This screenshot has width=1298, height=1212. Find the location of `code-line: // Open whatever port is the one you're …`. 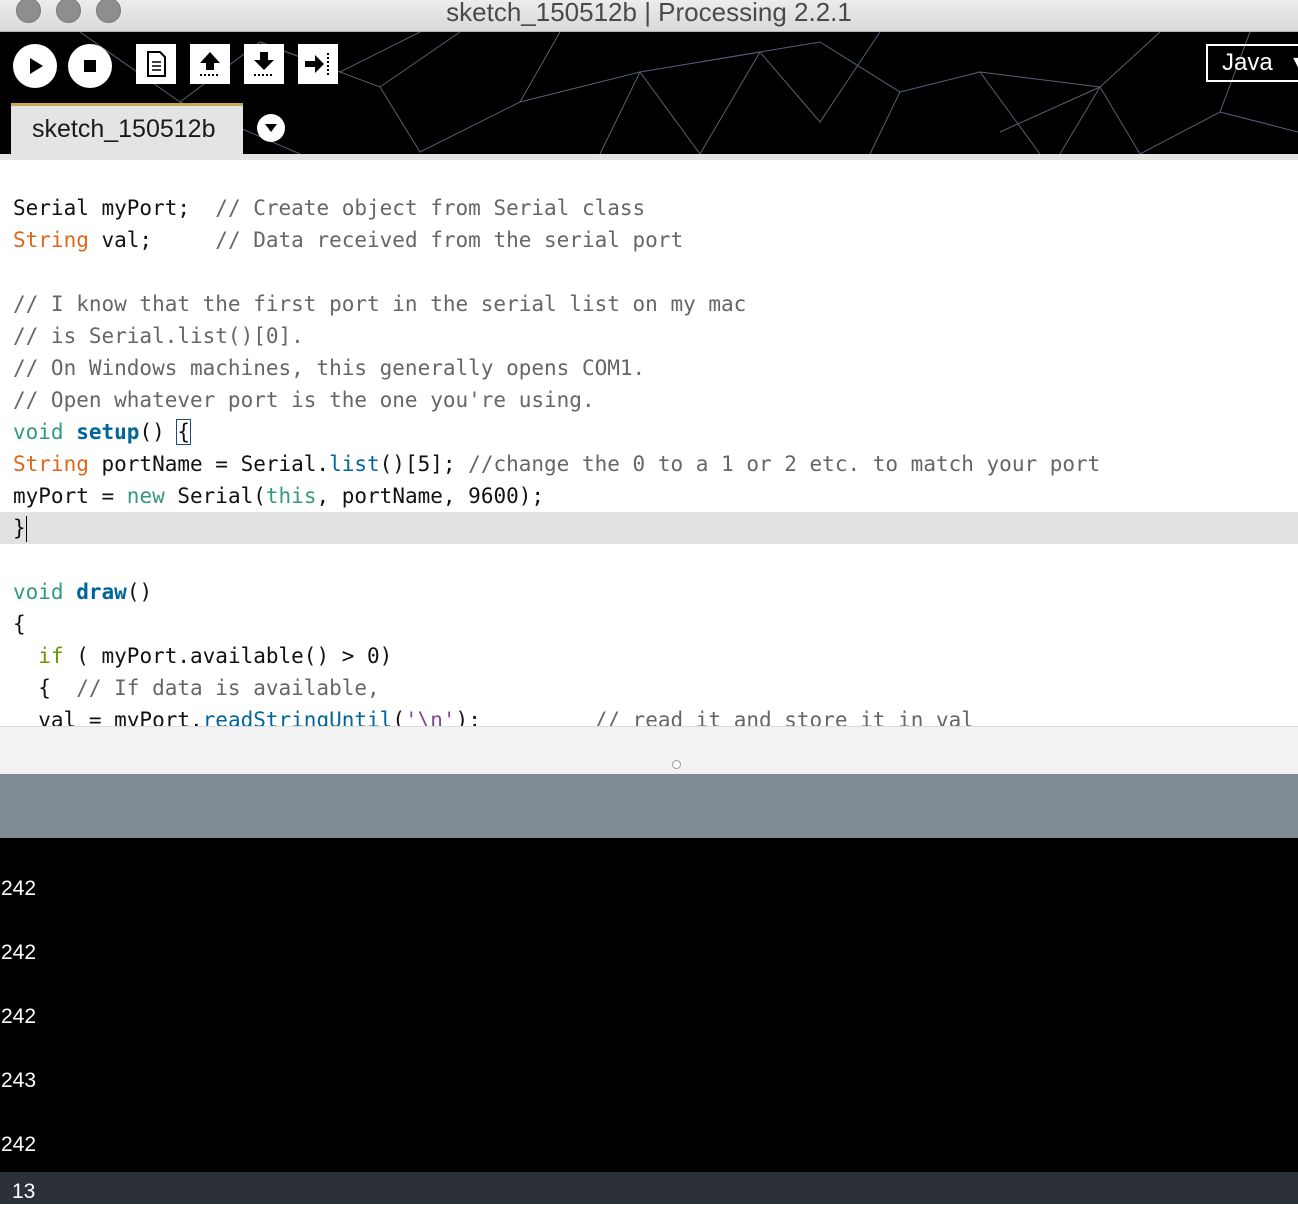

code-line: // Open whatever port is the one you're … is located at coordinates (304, 400).